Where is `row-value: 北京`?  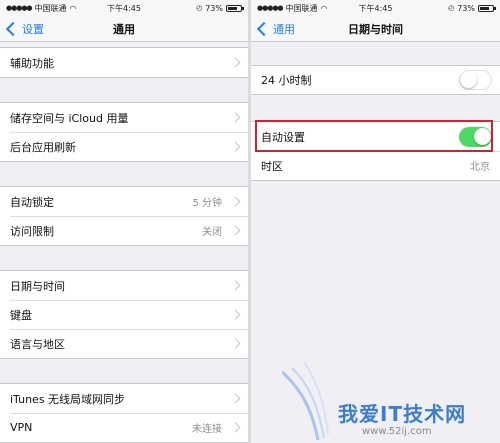 row-value: 北京 is located at coordinates (480, 167).